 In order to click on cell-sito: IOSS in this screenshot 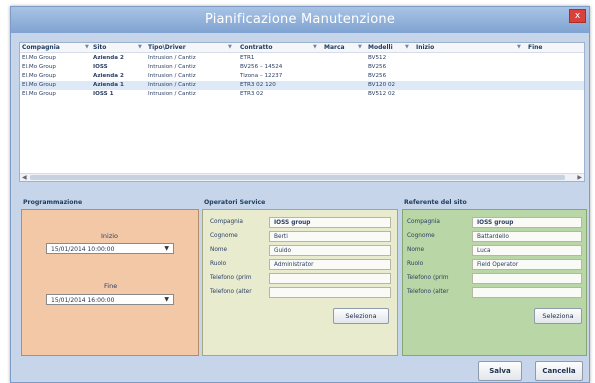, I will do `click(100, 67)`.